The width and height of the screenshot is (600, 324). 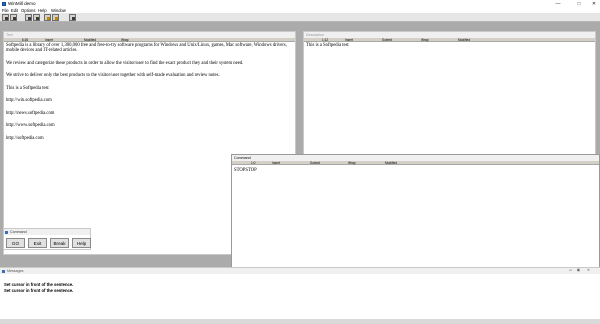 I want to click on open-icon, so click(x=5, y=17).